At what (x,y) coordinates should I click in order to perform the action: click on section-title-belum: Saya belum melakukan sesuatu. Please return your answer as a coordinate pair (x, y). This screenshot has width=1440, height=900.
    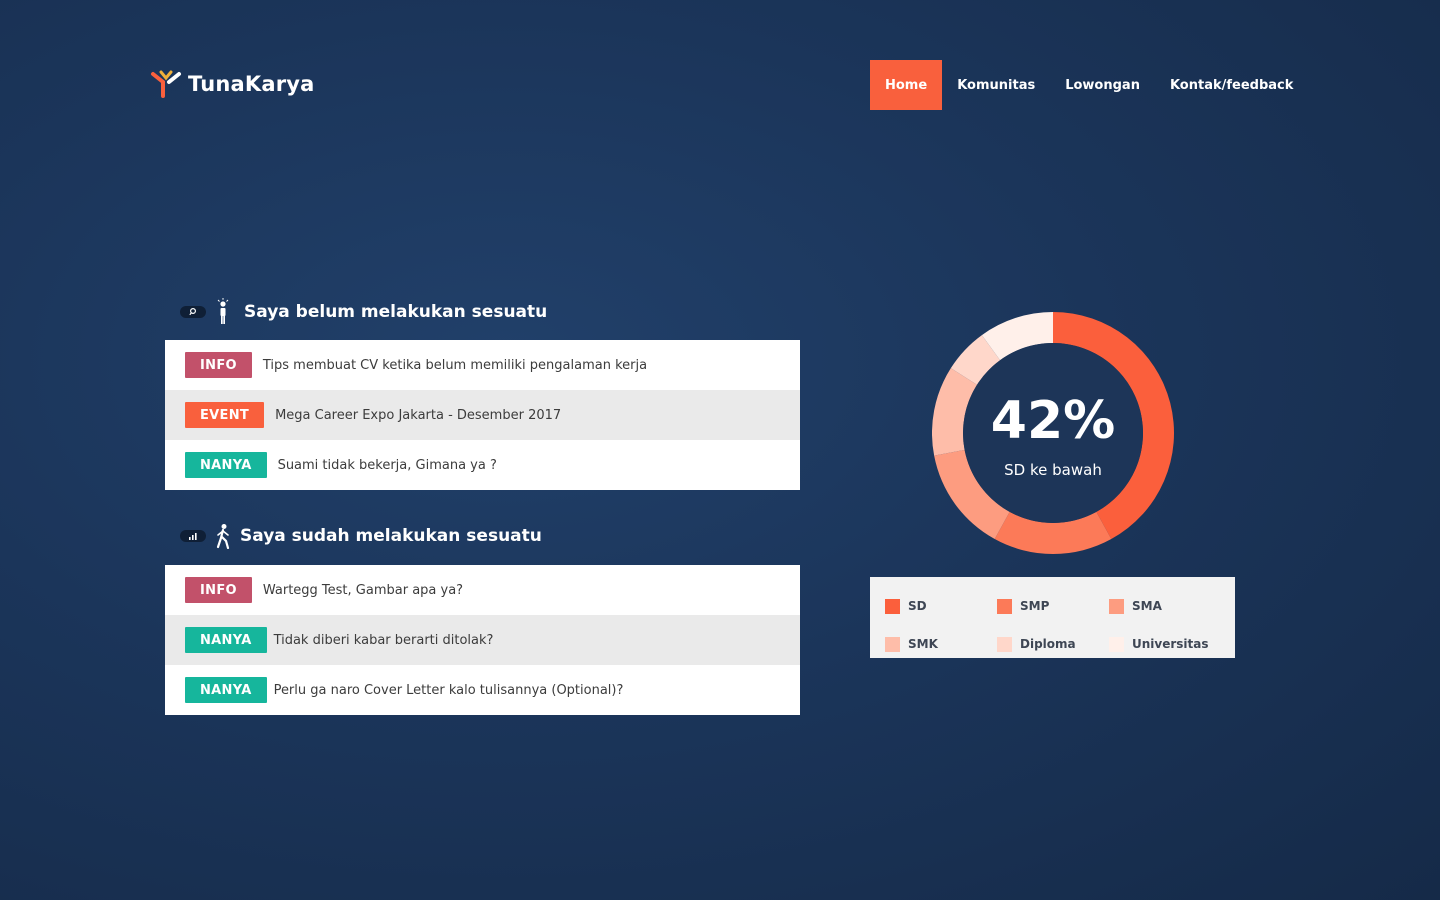
    Looking at the image, I should click on (363, 312).